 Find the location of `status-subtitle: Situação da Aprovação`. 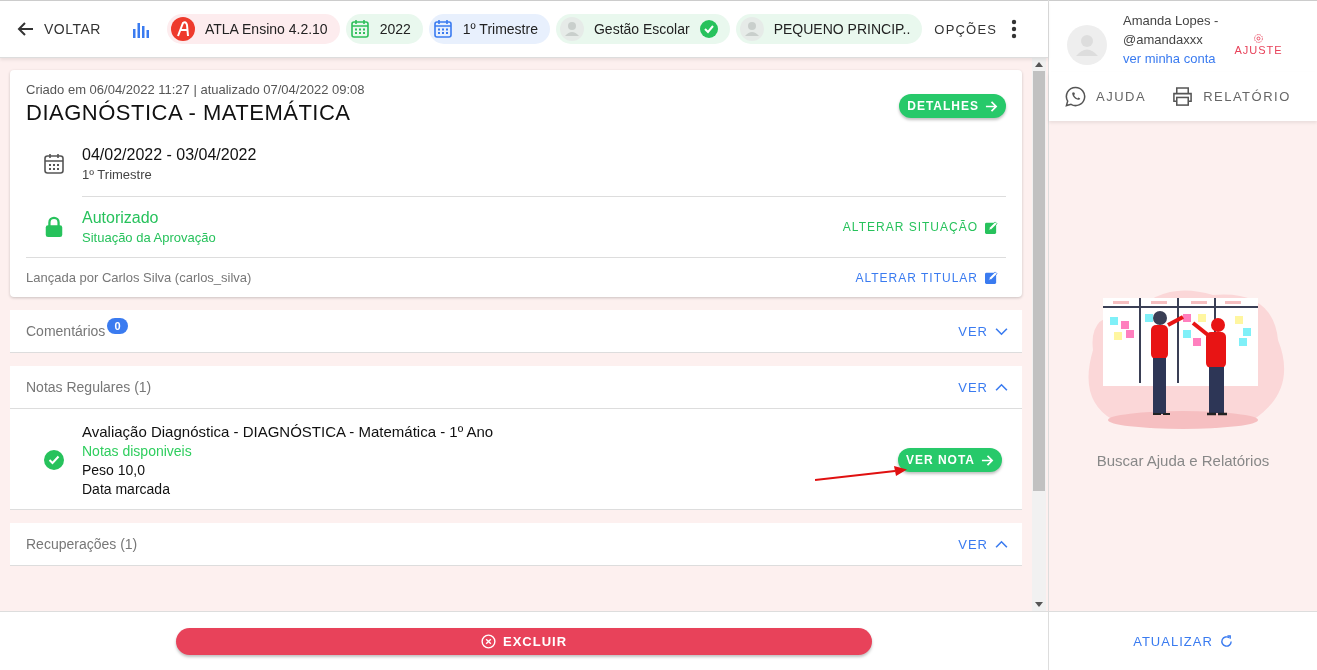

status-subtitle: Situação da Aprovação is located at coordinates (149, 237).